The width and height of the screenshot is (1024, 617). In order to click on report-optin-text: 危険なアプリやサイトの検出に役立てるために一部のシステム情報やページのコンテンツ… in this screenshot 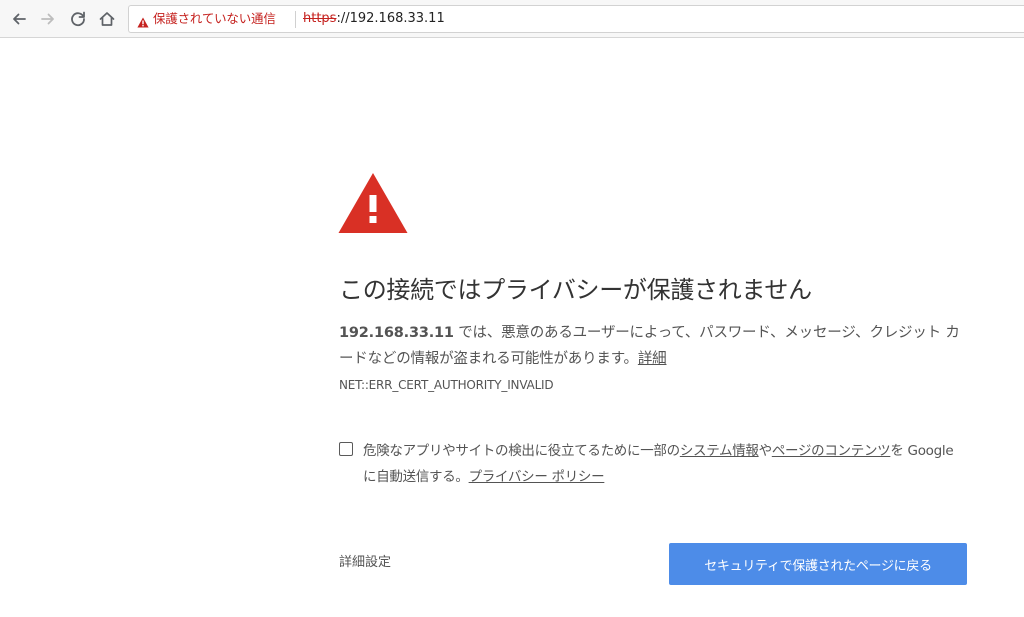, I will do `click(663, 464)`.